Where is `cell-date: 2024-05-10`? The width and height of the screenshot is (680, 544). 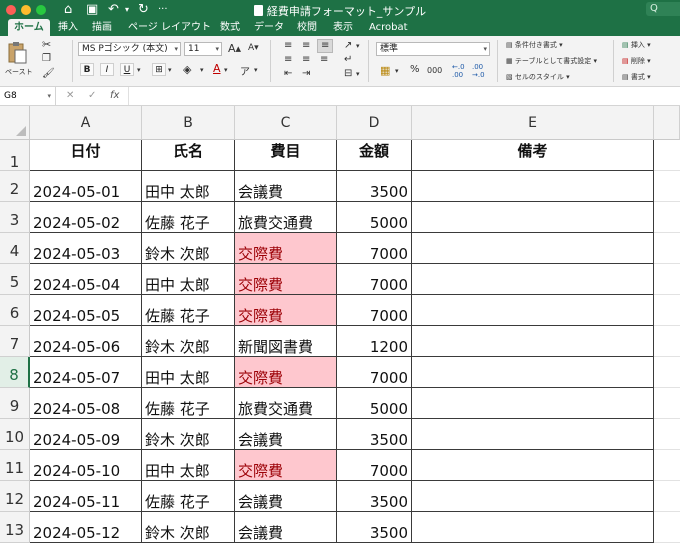 cell-date: 2024-05-10 is located at coordinates (86, 465).